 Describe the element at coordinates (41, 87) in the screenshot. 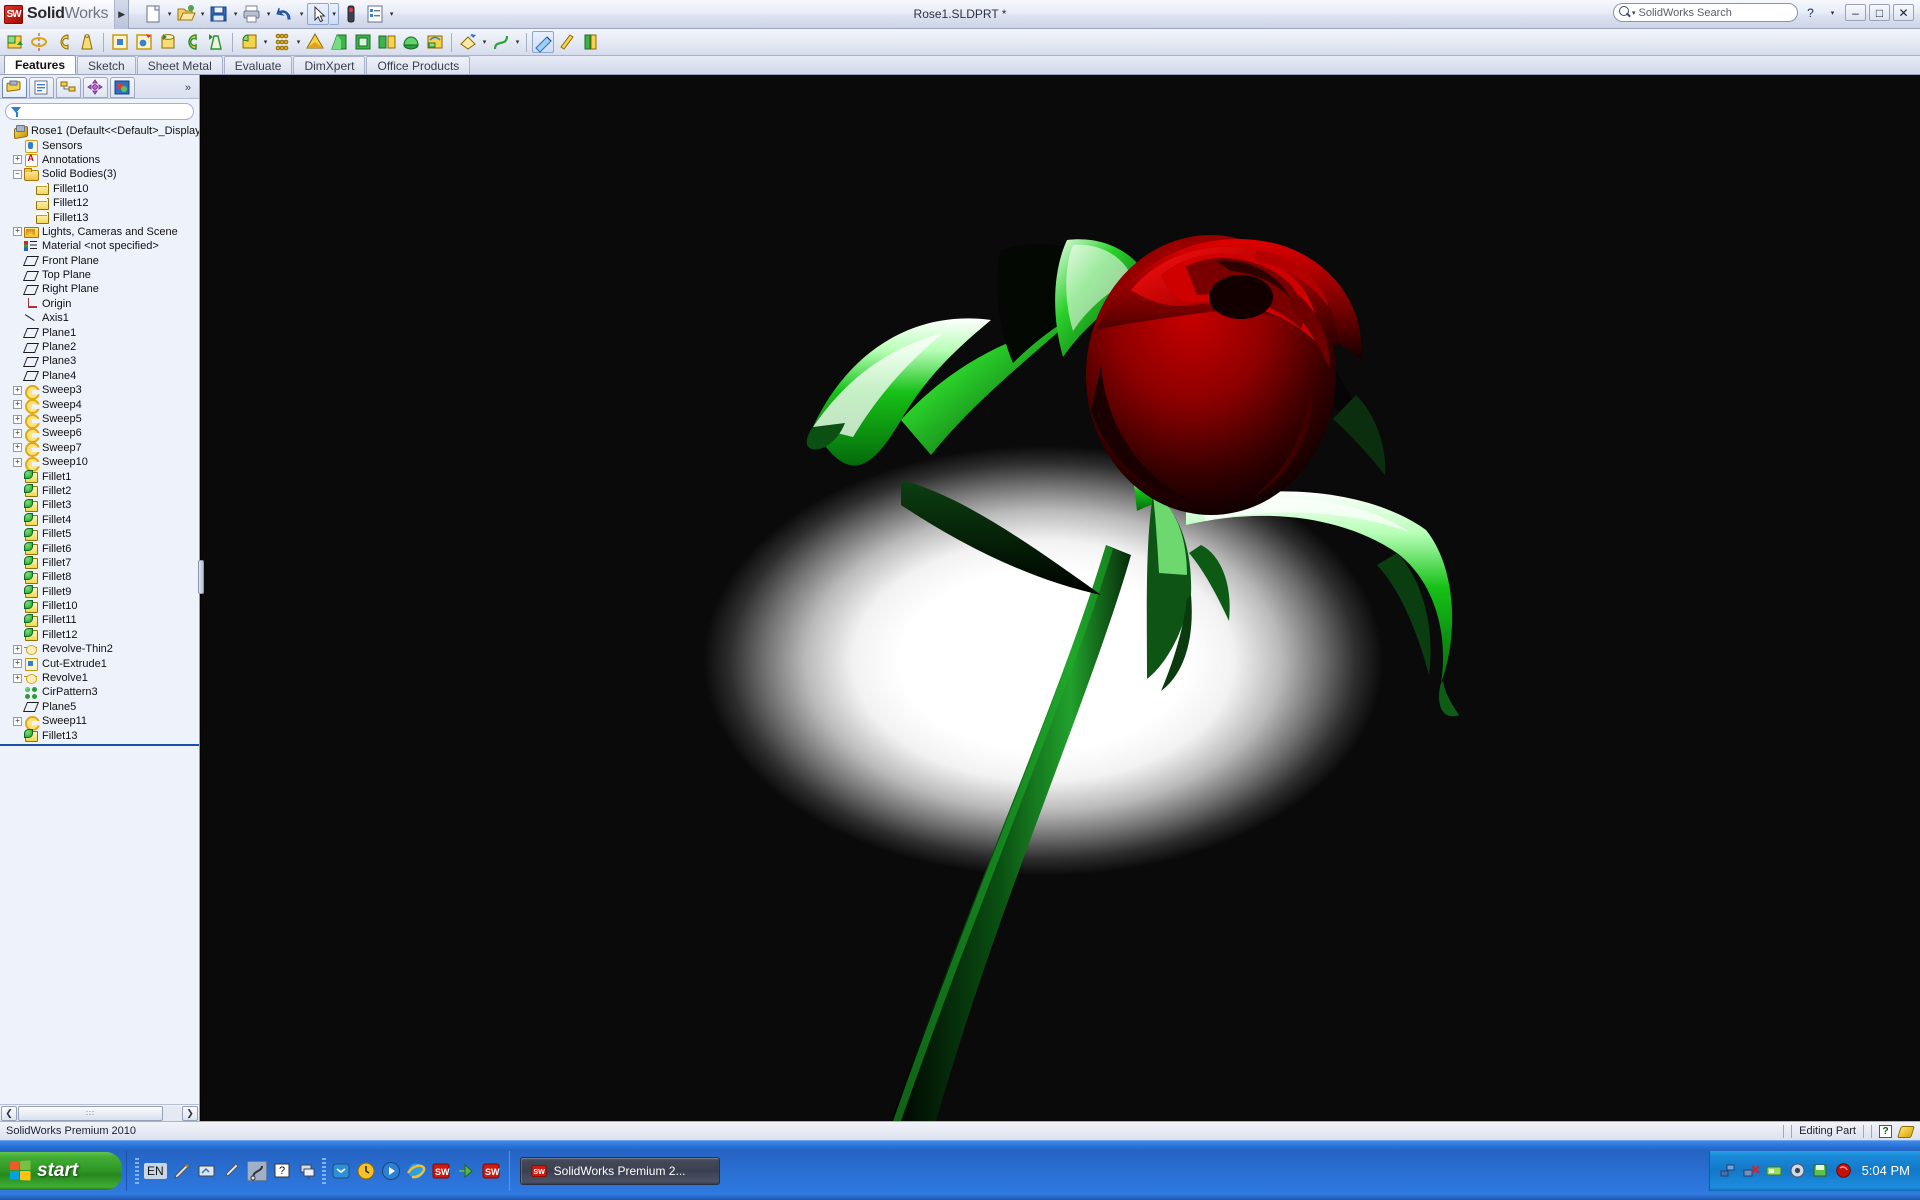

I see `property-manager-tab` at that location.